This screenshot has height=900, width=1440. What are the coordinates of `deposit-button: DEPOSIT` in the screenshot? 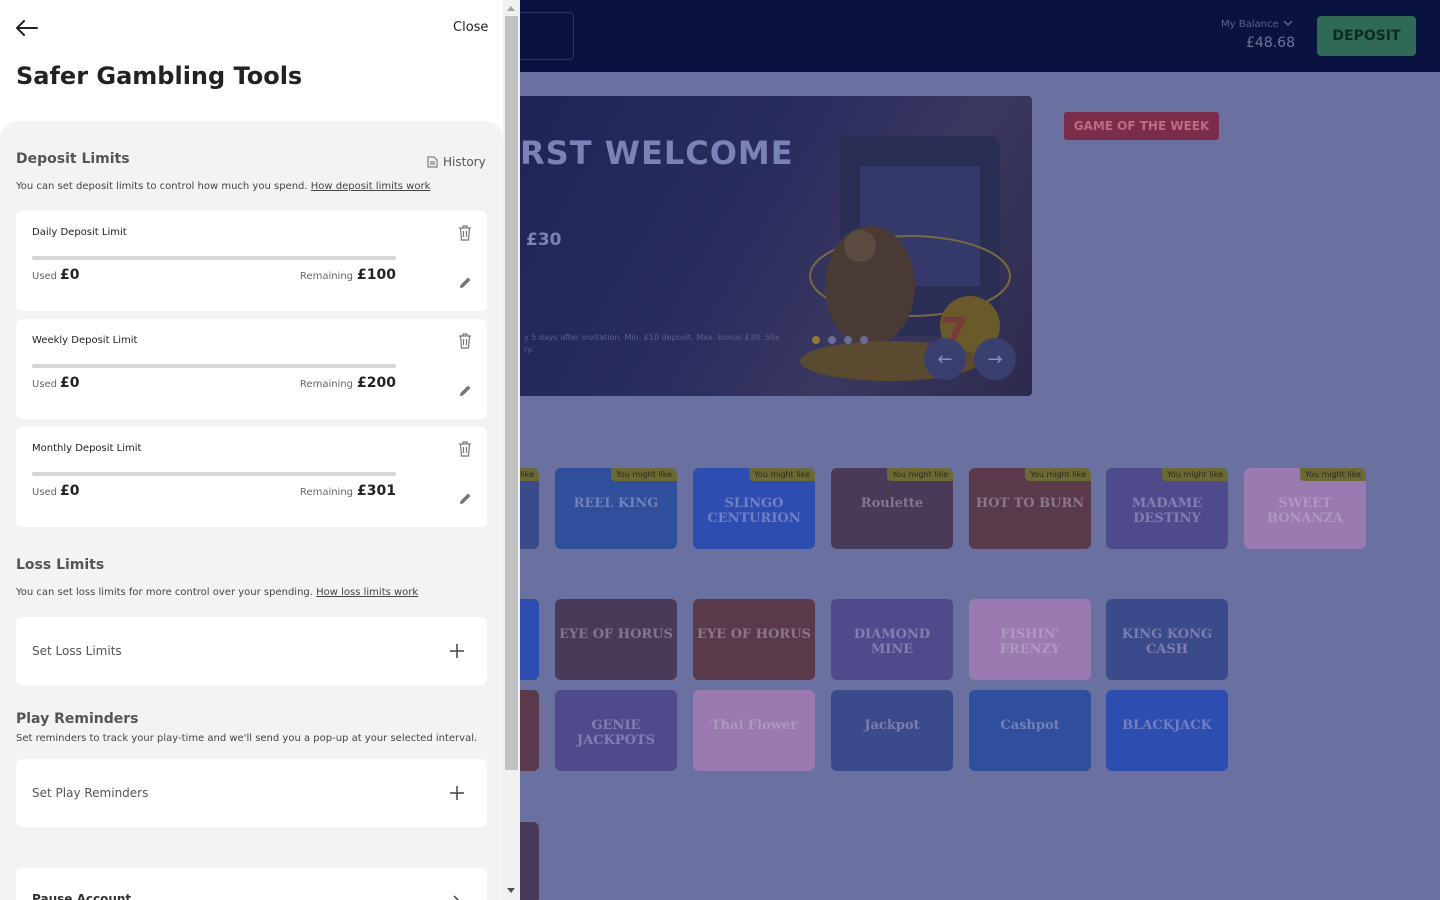 It's located at (1366, 36).